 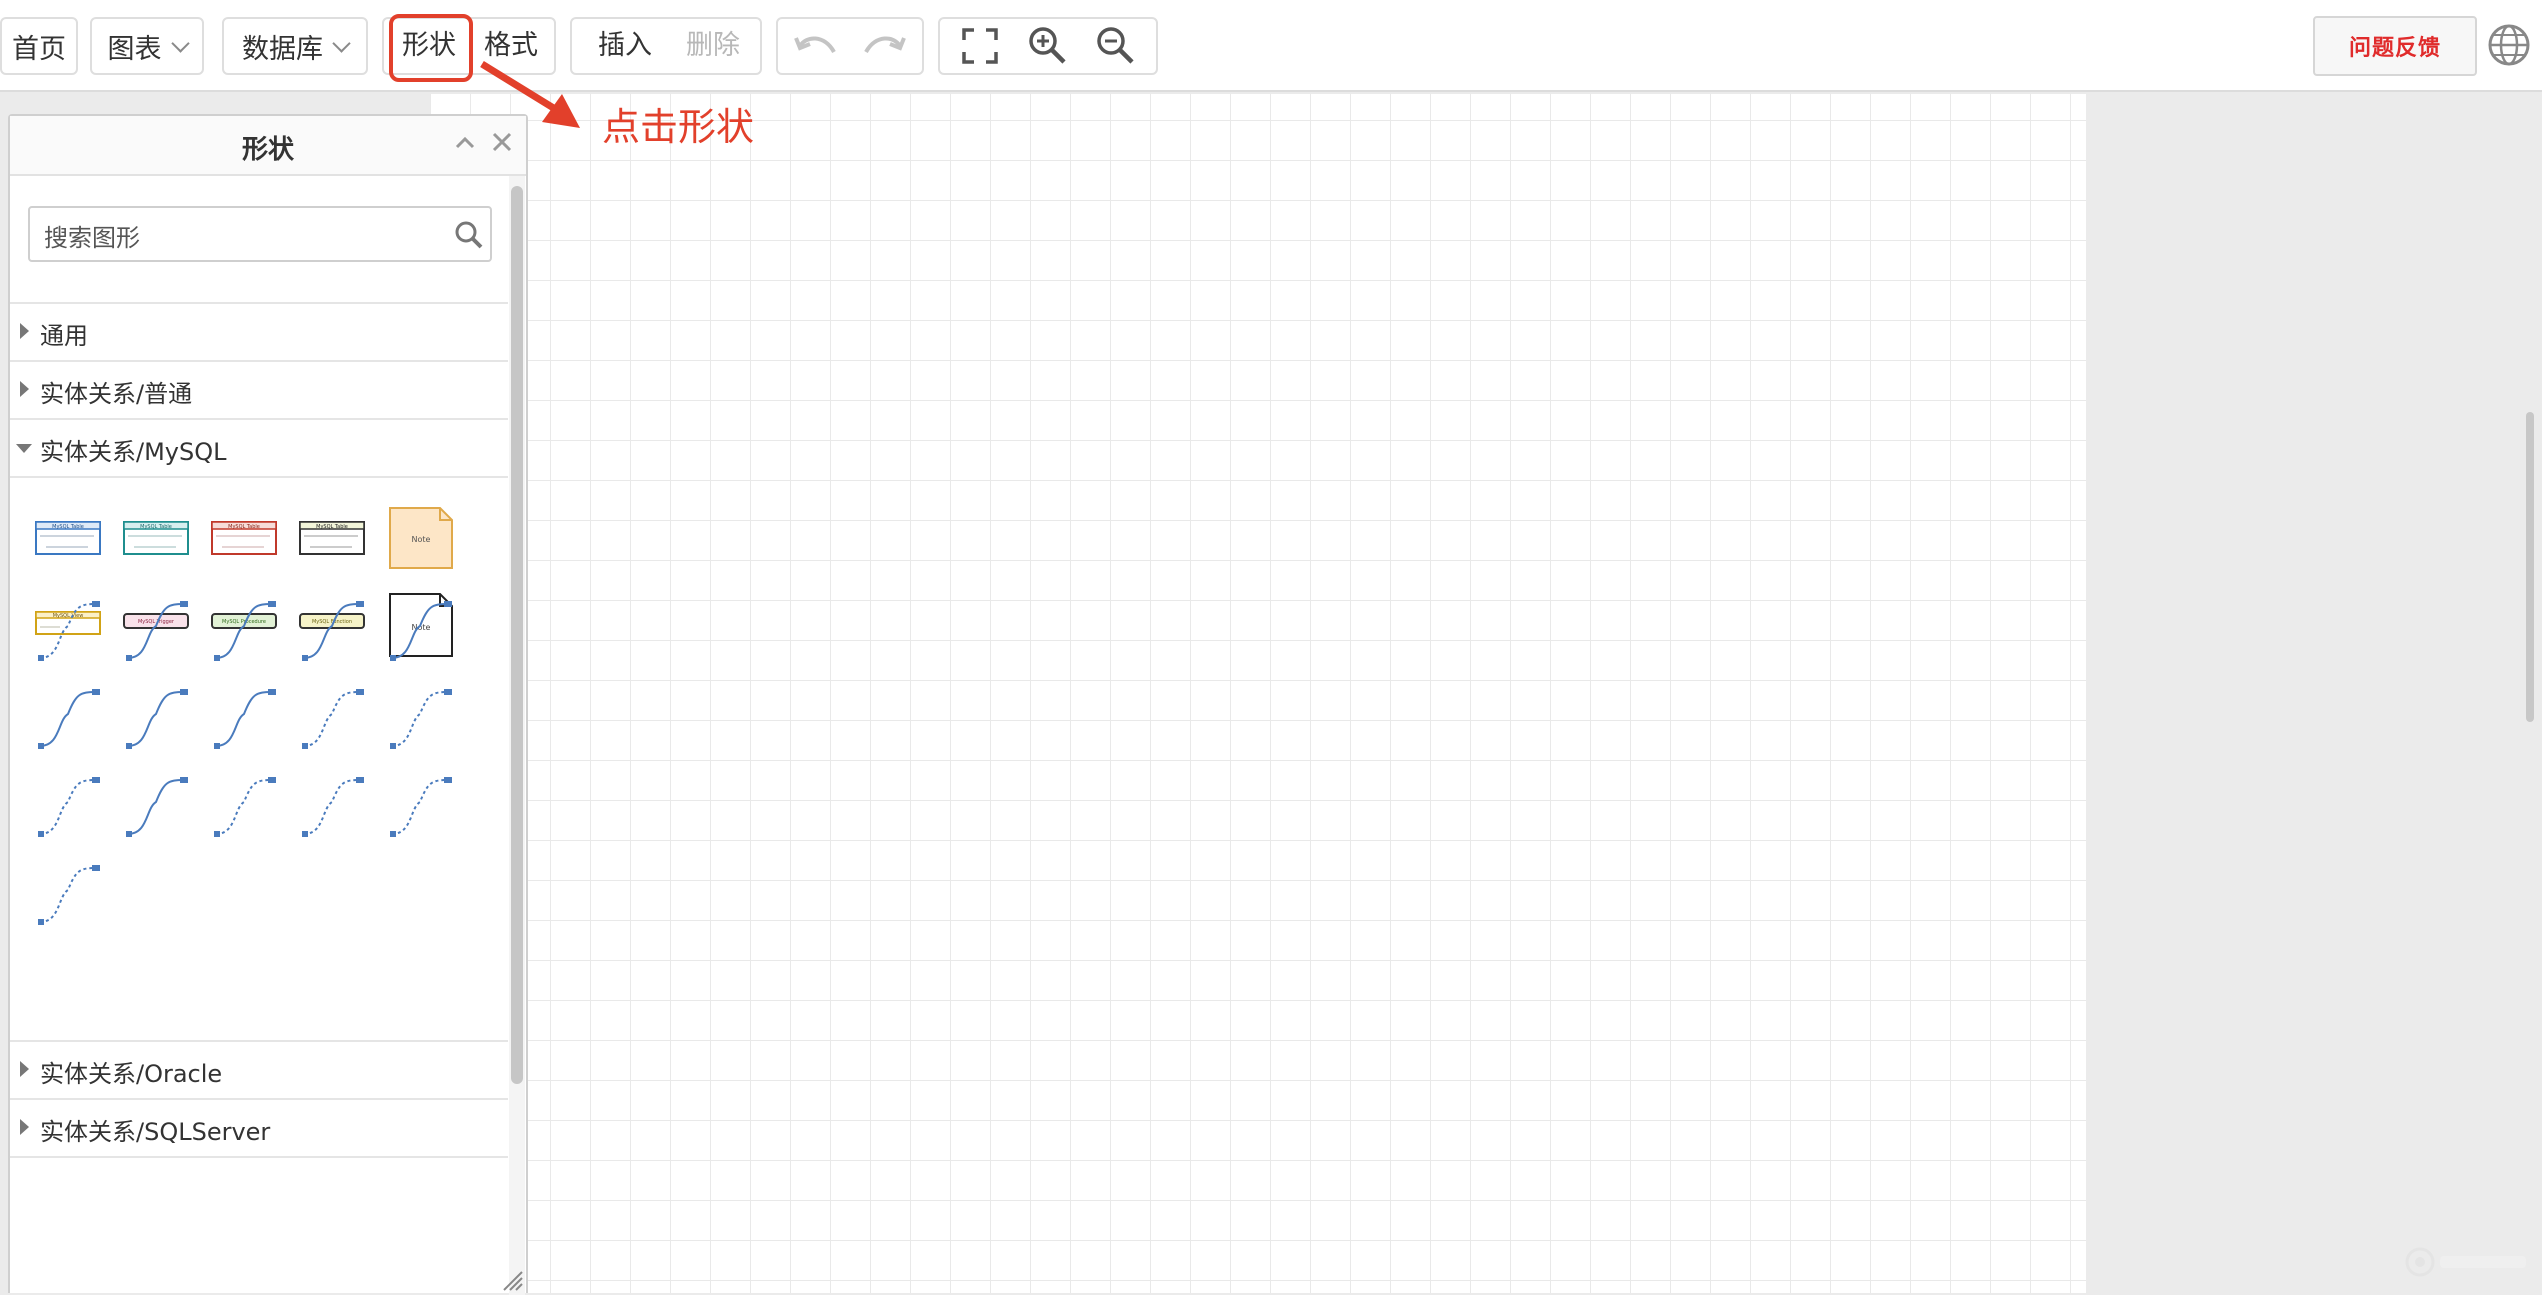 What do you see at coordinates (333, 535) in the screenshot?
I see `mysql-table-dark-shape: MySQL Table` at bounding box center [333, 535].